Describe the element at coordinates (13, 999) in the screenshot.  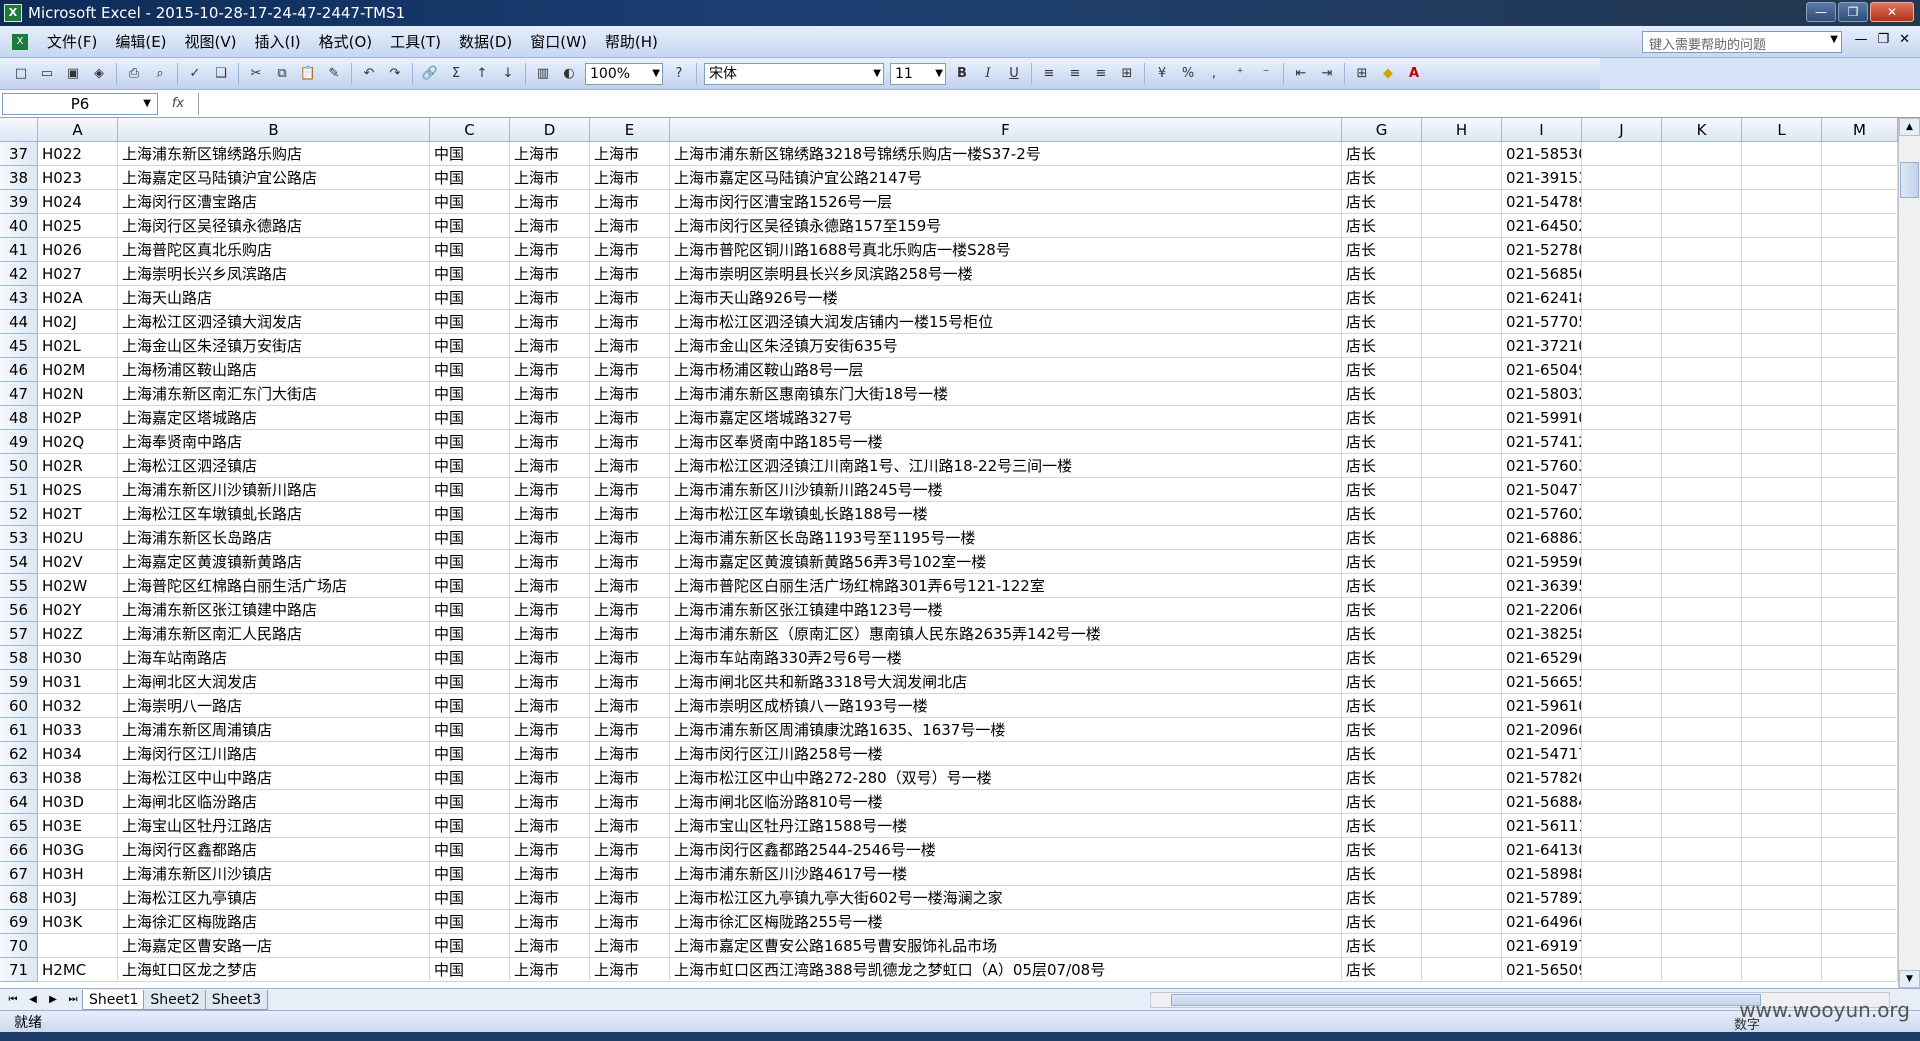
I see `first-sheet-icon: ⏮` at that location.